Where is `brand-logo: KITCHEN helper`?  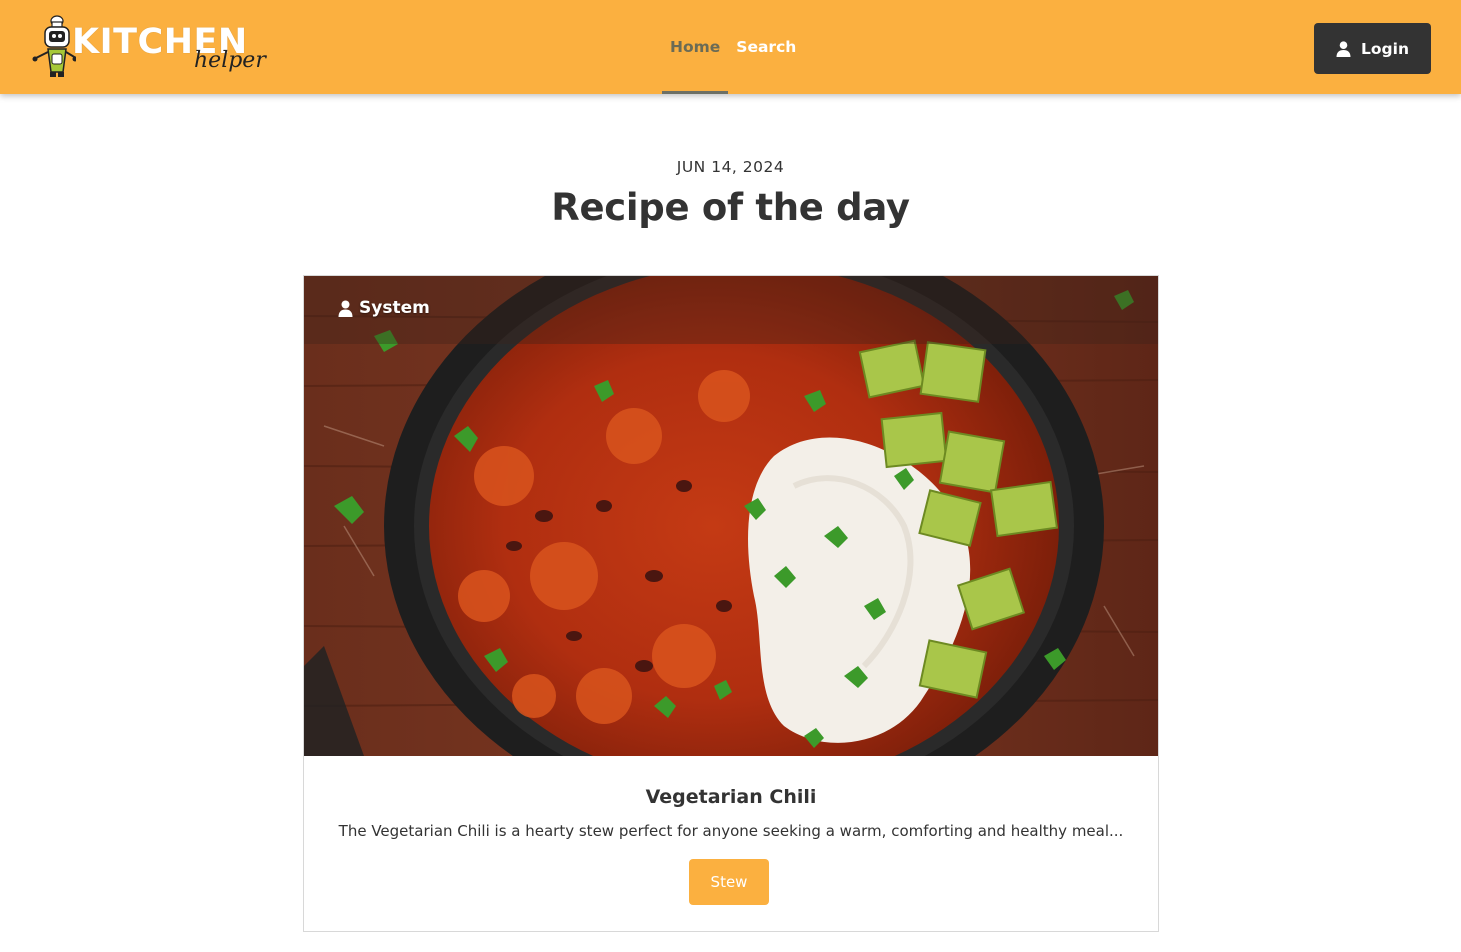
brand-logo: KITCHEN helper is located at coordinates (148, 48).